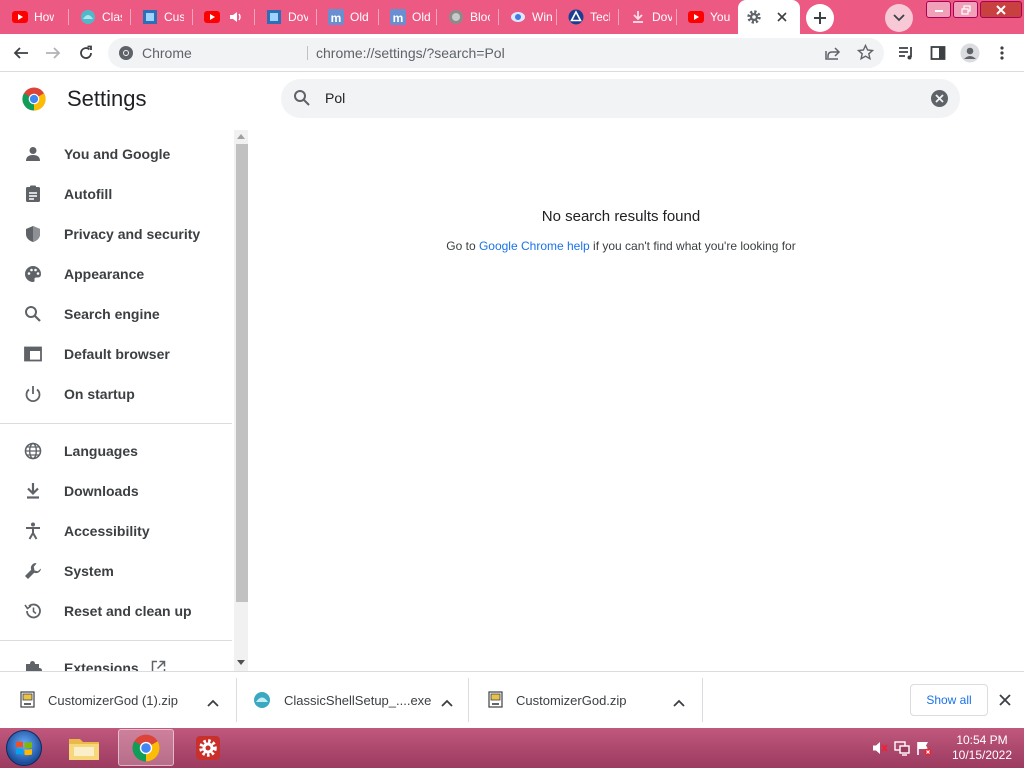  I want to click on sidebar-item-languages: Languages, so click(117, 451).